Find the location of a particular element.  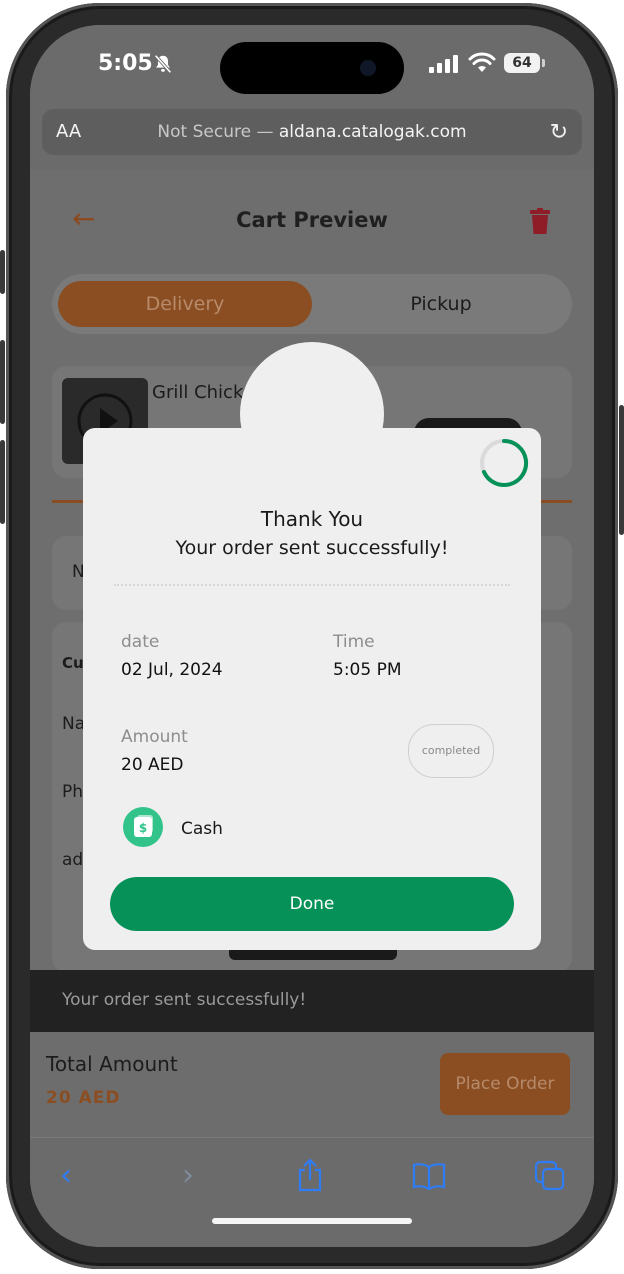

battery-indicator: 64 is located at coordinates (522, 63).